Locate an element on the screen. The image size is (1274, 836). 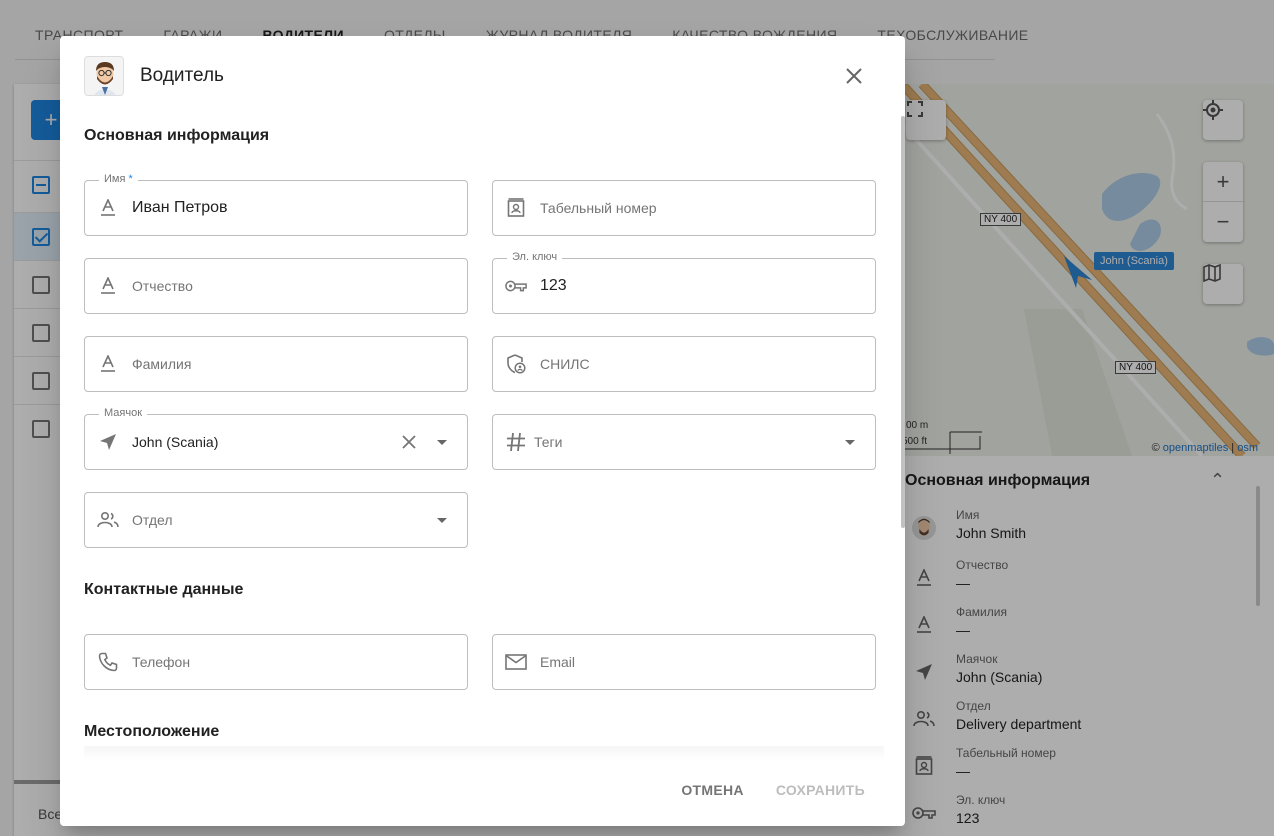
section-basic-info: Основная информация is located at coordinates (177, 135).